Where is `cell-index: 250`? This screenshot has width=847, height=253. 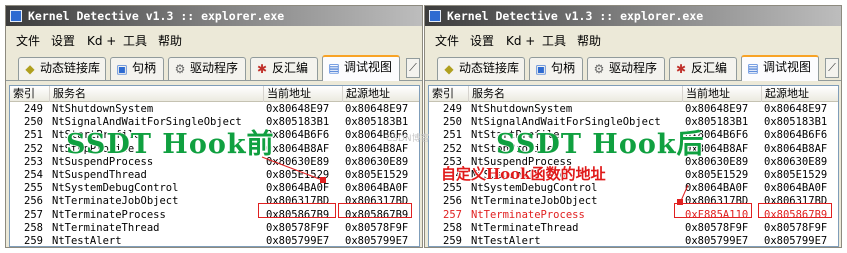
cell-index: 250 is located at coordinates (452, 122).